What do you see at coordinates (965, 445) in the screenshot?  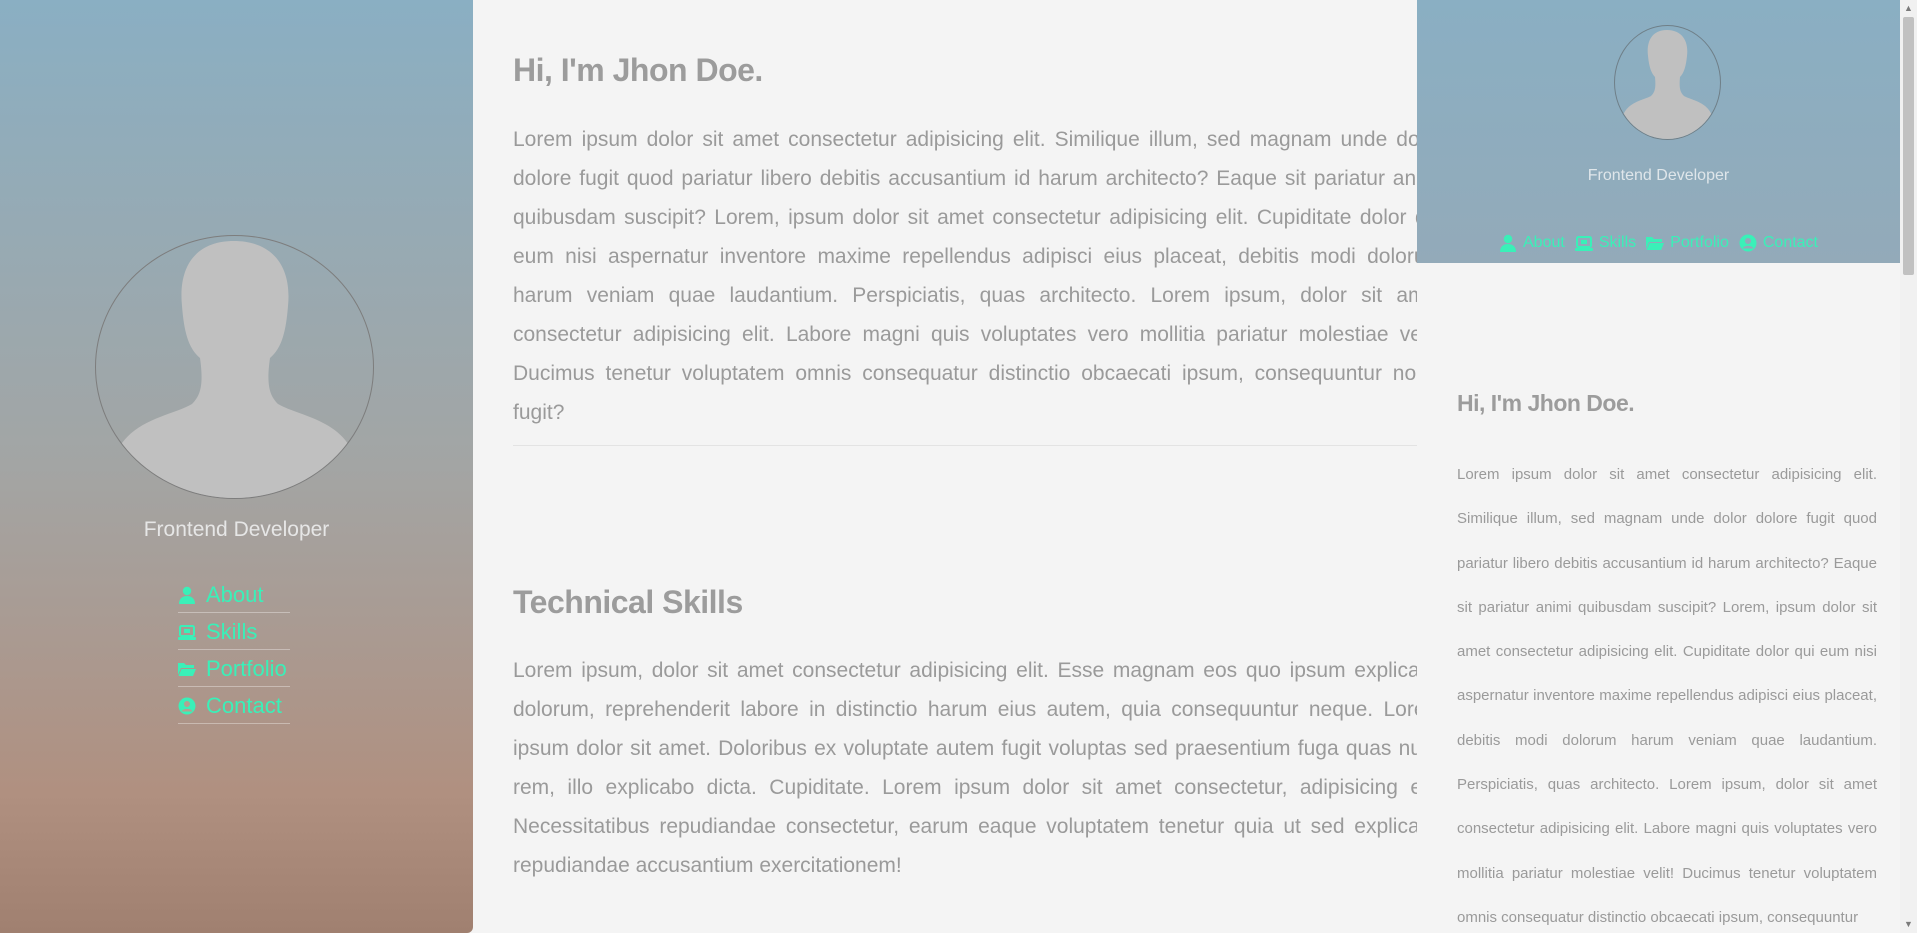 I see `section-divider` at bounding box center [965, 445].